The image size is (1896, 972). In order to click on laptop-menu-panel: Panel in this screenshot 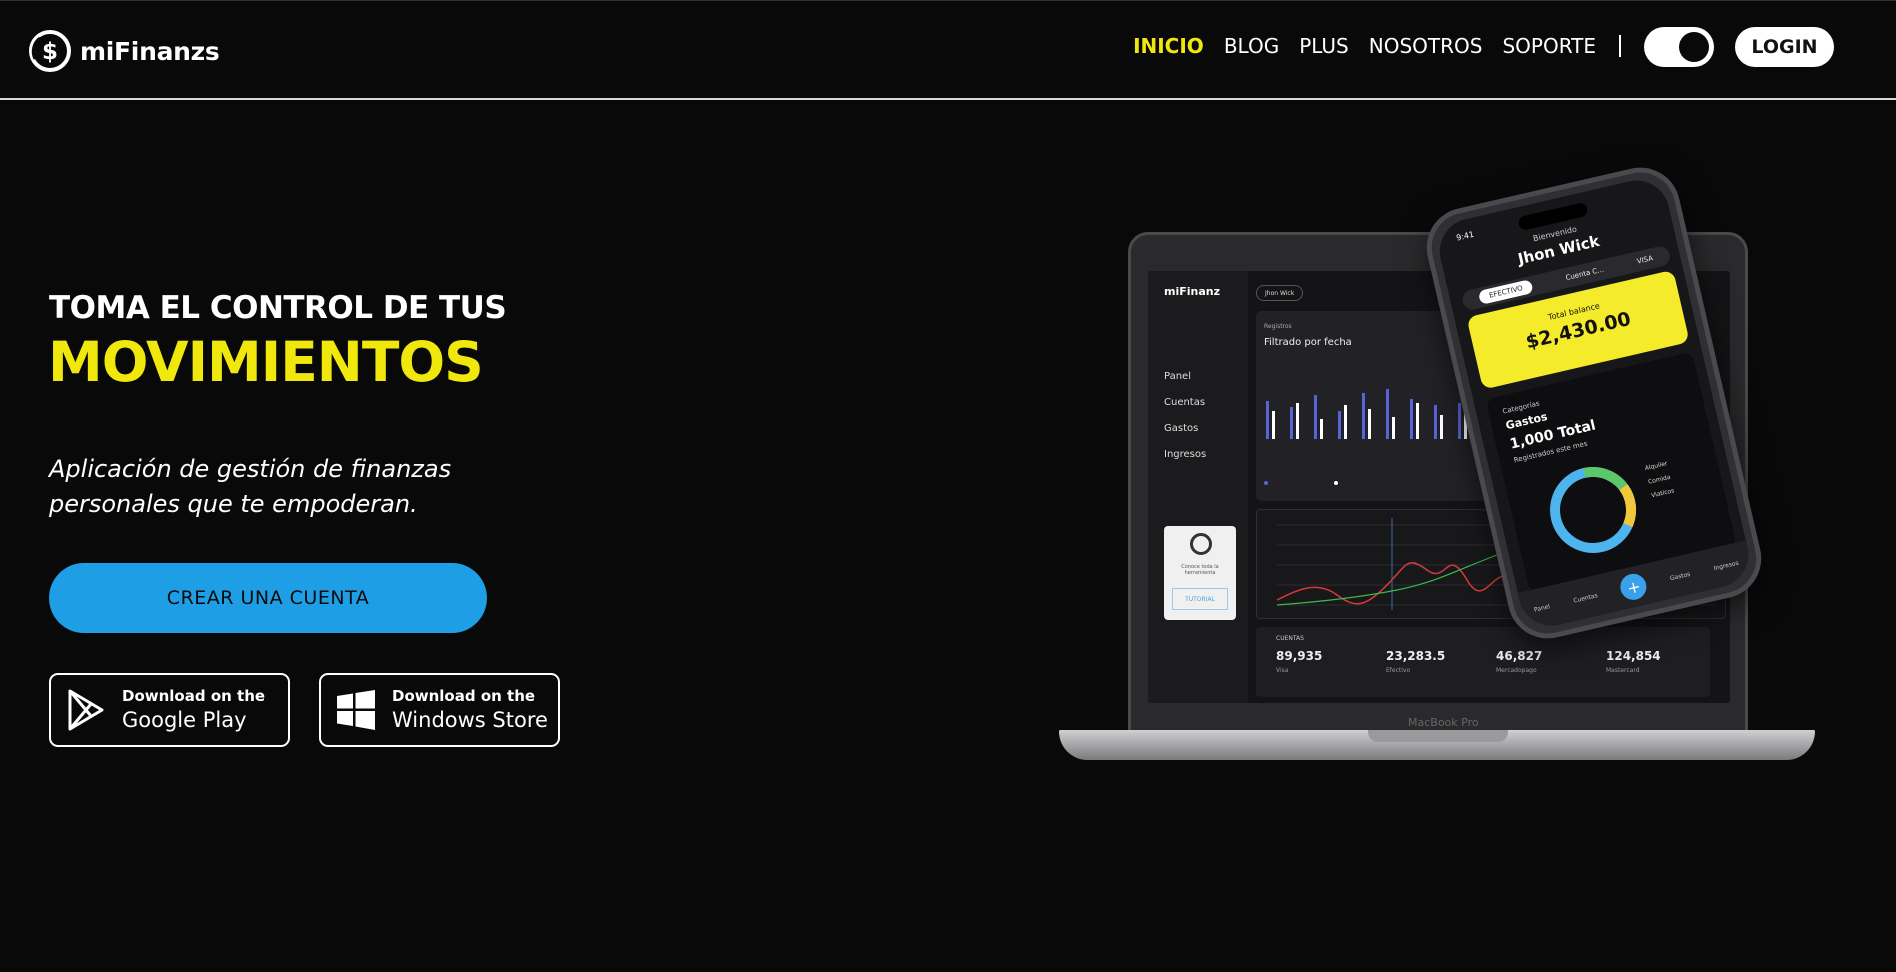, I will do `click(1177, 376)`.